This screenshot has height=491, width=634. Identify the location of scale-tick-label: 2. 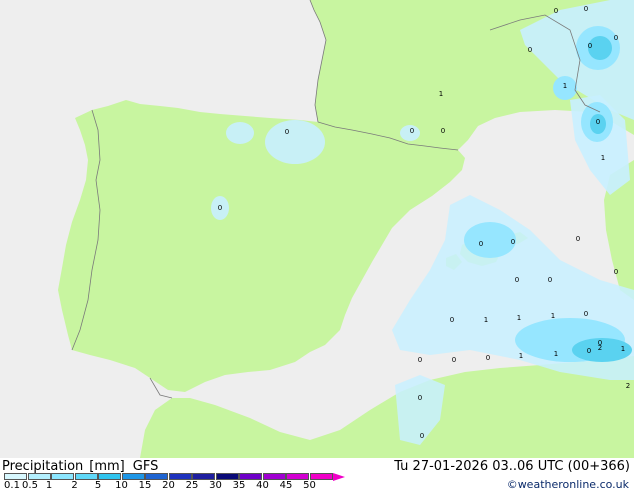
(74, 485).